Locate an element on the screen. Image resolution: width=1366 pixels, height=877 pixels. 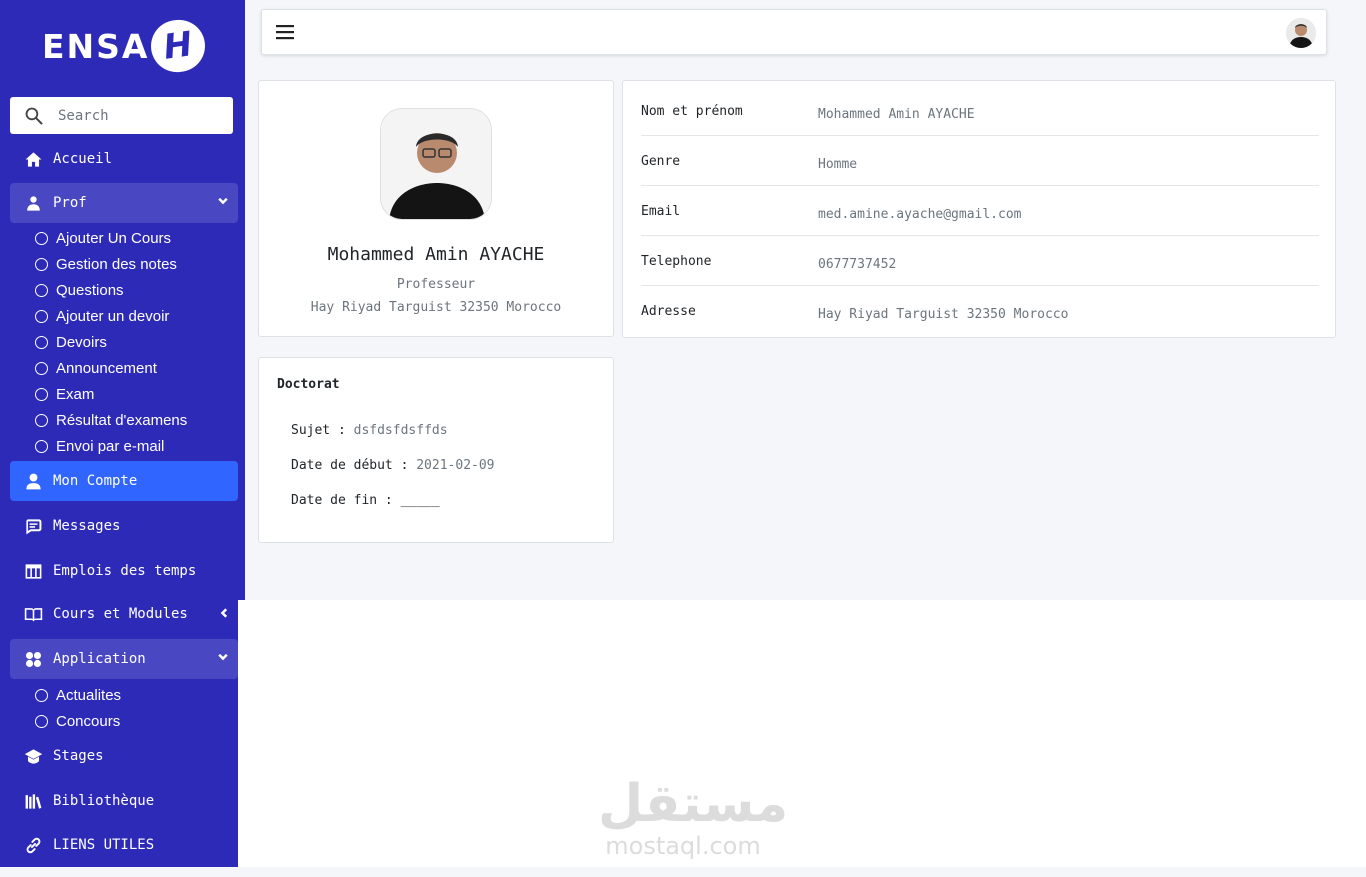
sub-item-label: Questions is located at coordinates (90, 290).